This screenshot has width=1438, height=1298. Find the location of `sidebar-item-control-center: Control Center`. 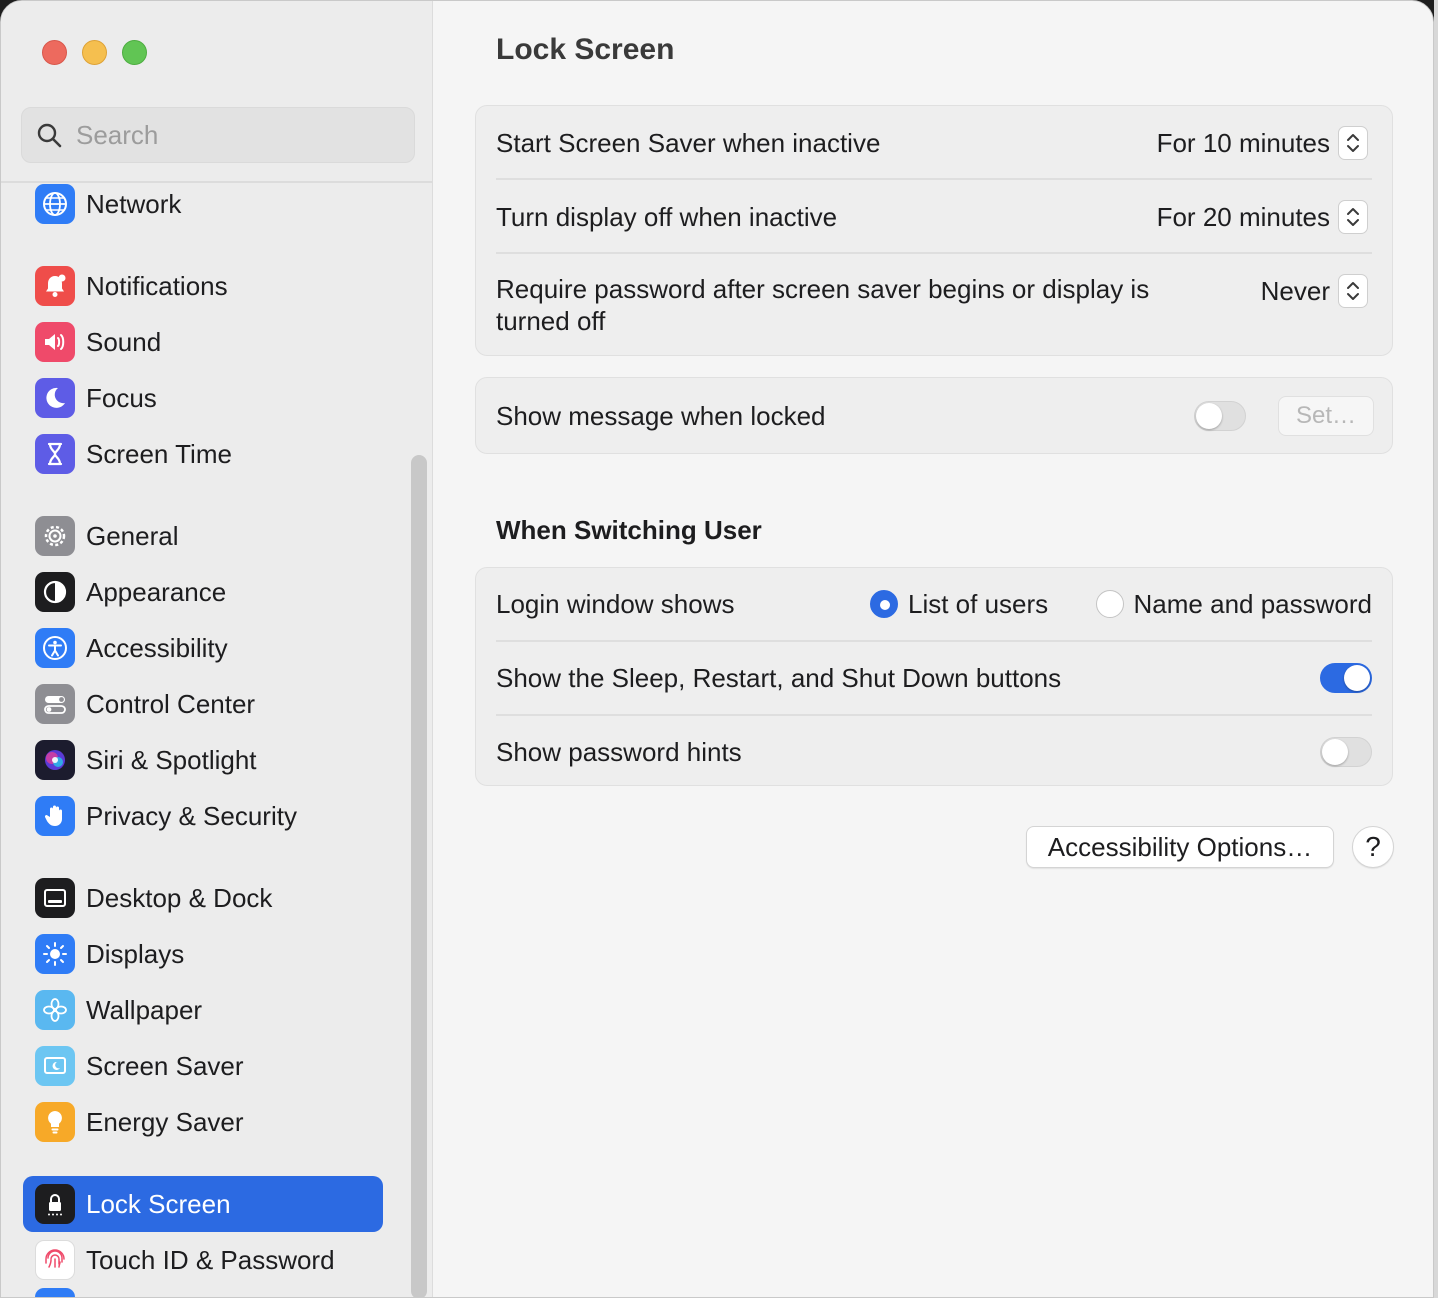

sidebar-item-control-center: Control Center is located at coordinates (203, 704).